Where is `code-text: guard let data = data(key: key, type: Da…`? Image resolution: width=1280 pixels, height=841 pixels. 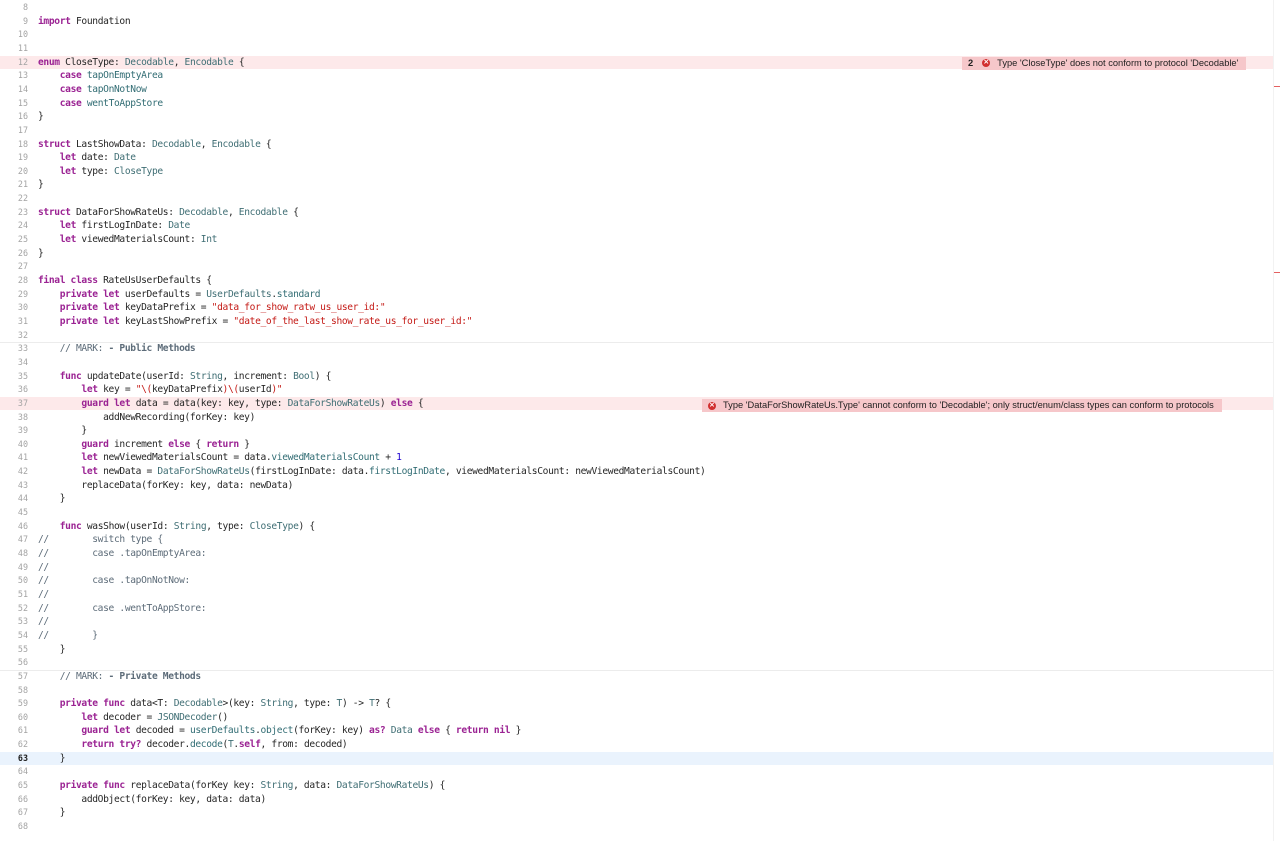
code-text: guard let data = data(key: key, type: Da… is located at coordinates (230, 404).